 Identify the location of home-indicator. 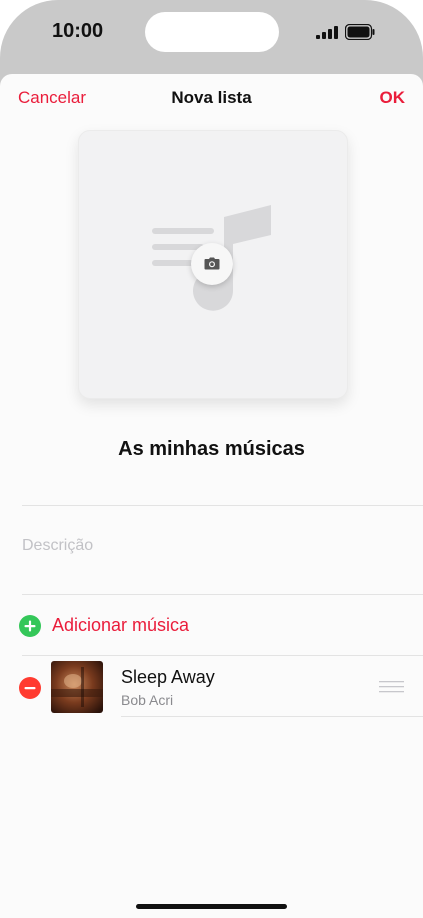
(211, 906).